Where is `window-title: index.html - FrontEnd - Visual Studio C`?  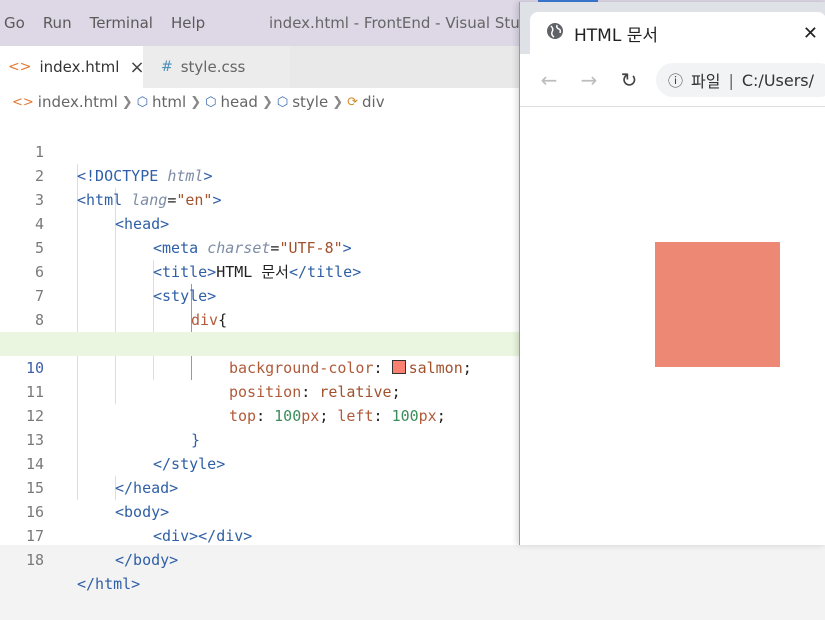 window-title: index.html - FrontEnd - Visual Studio C is located at coordinates (413, 23).